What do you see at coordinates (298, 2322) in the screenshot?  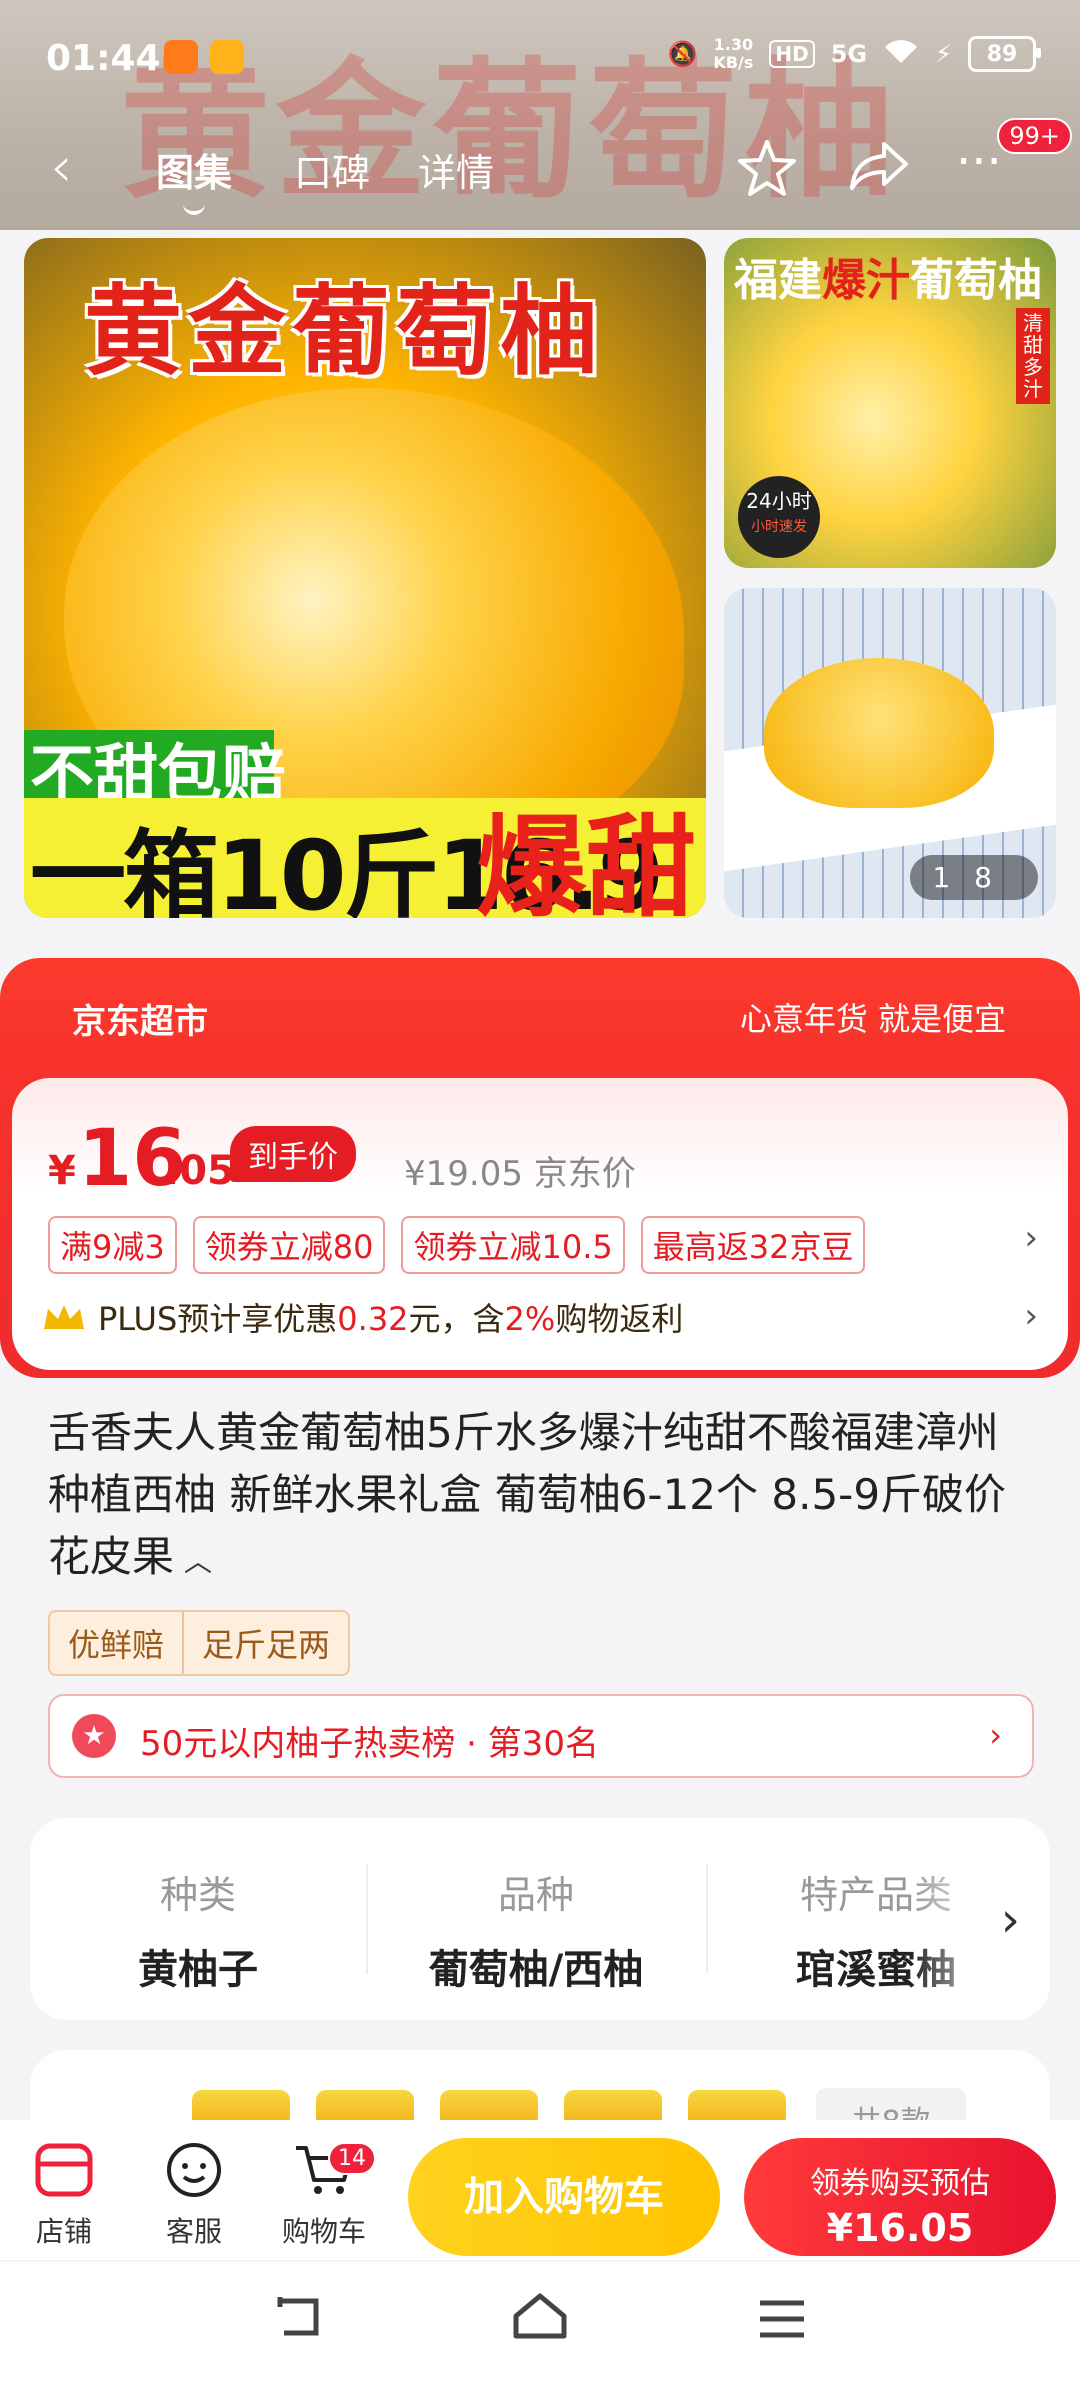 I see `system-back-icon` at bounding box center [298, 2322].